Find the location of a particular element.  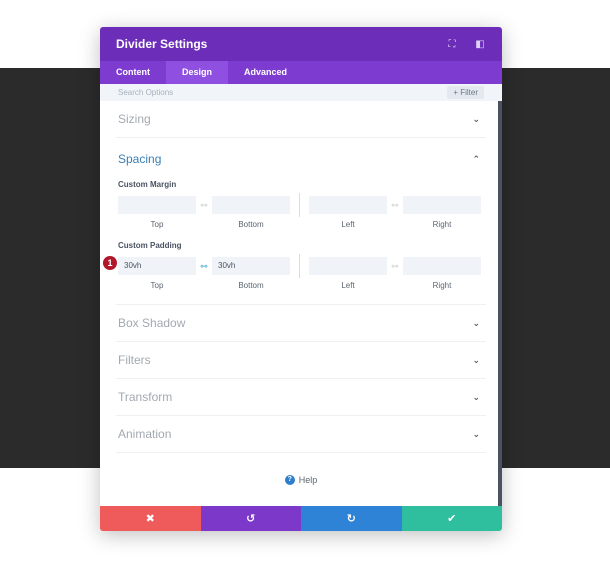

section-label: Sizing is located at coordinates (134, 119).